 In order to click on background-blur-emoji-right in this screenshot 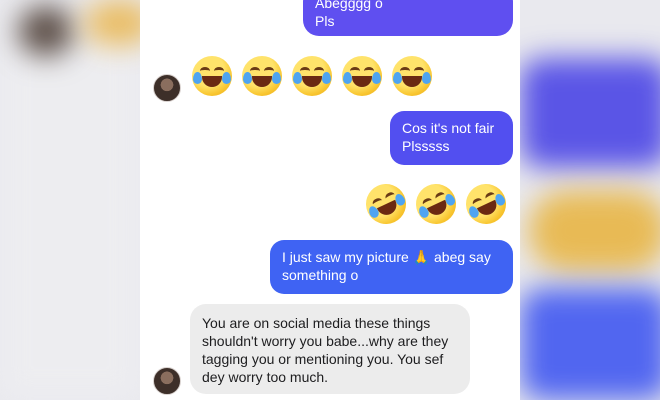, I will do `click(594, 231)`.